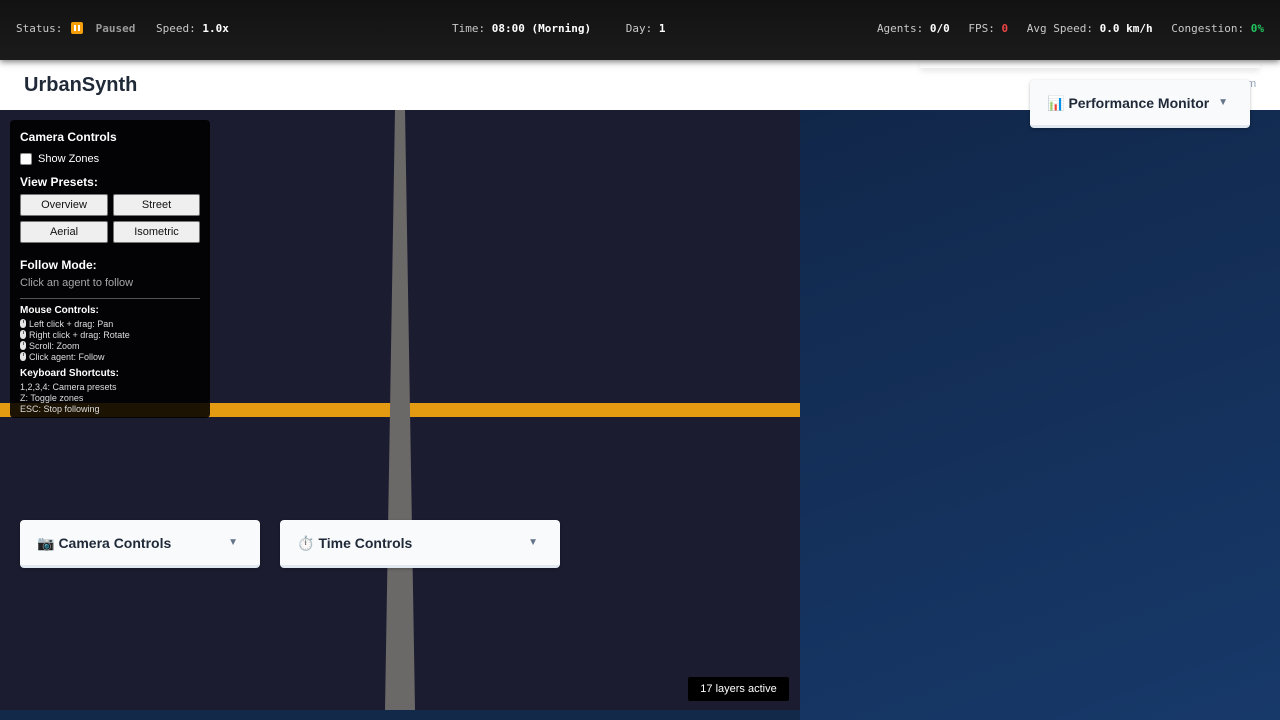 This screenshot has width=1280, height=720. Describe the element at coordinates (39, 28) in the screenshot. I see `status-label: Status:` at that location.